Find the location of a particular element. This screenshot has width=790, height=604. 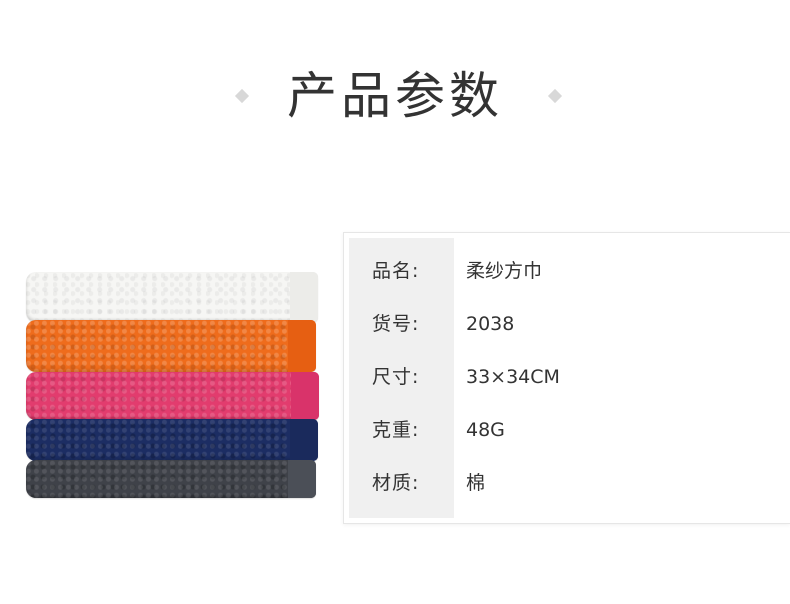

towel-gray is located at coordinates (171, 479).